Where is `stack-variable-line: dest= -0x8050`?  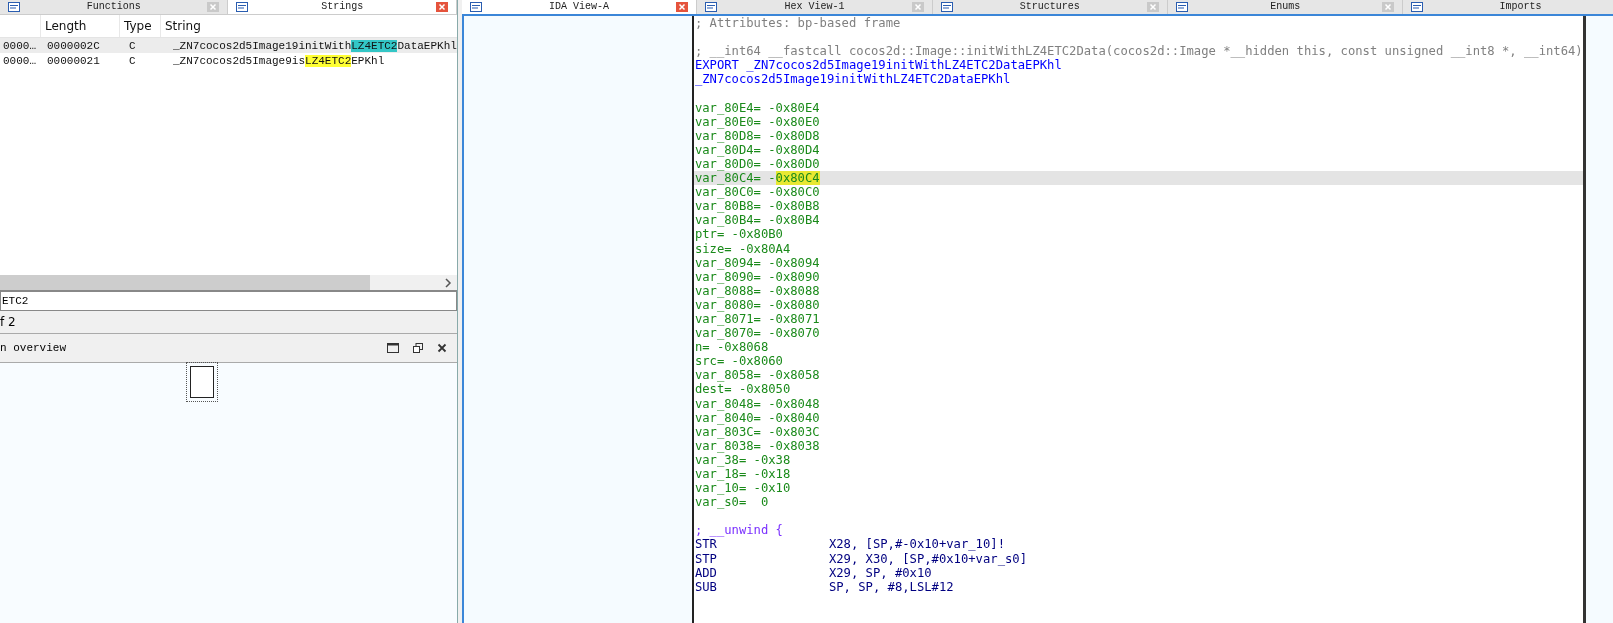 stack-variable-line: dest= -0x8050 is located at coordinates (1138, 389).